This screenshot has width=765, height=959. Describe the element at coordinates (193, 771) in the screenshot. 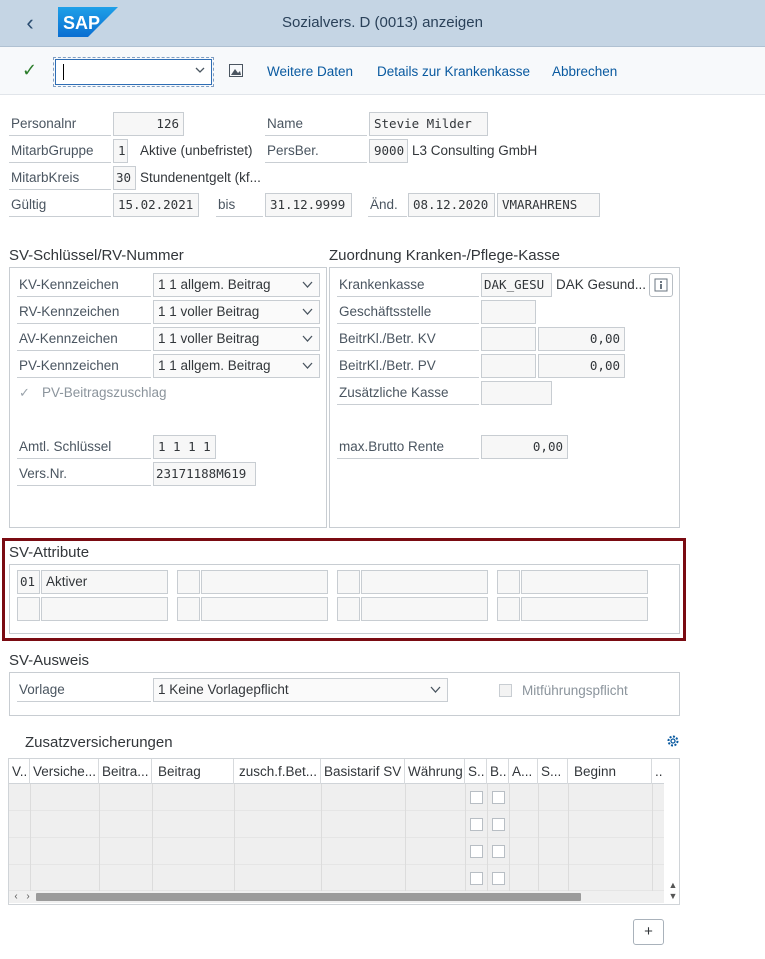

I see `col-header: Beitrag` at that location.